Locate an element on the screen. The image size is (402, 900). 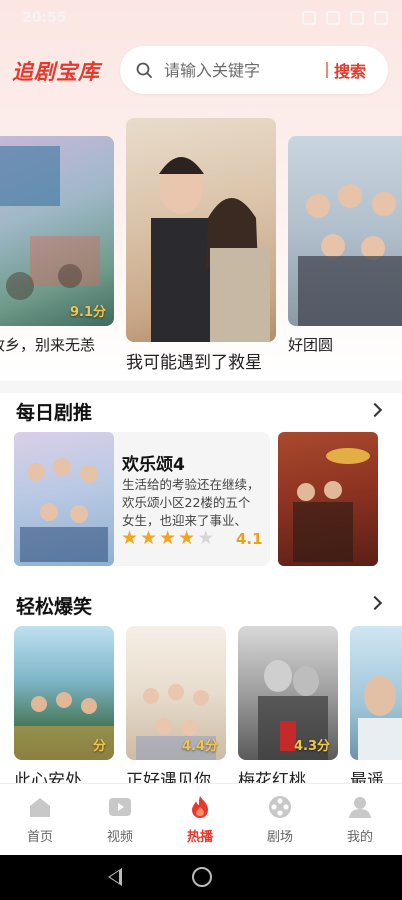
daily-item-title: 欢乐颂4 is located at coordinates (153, 462).